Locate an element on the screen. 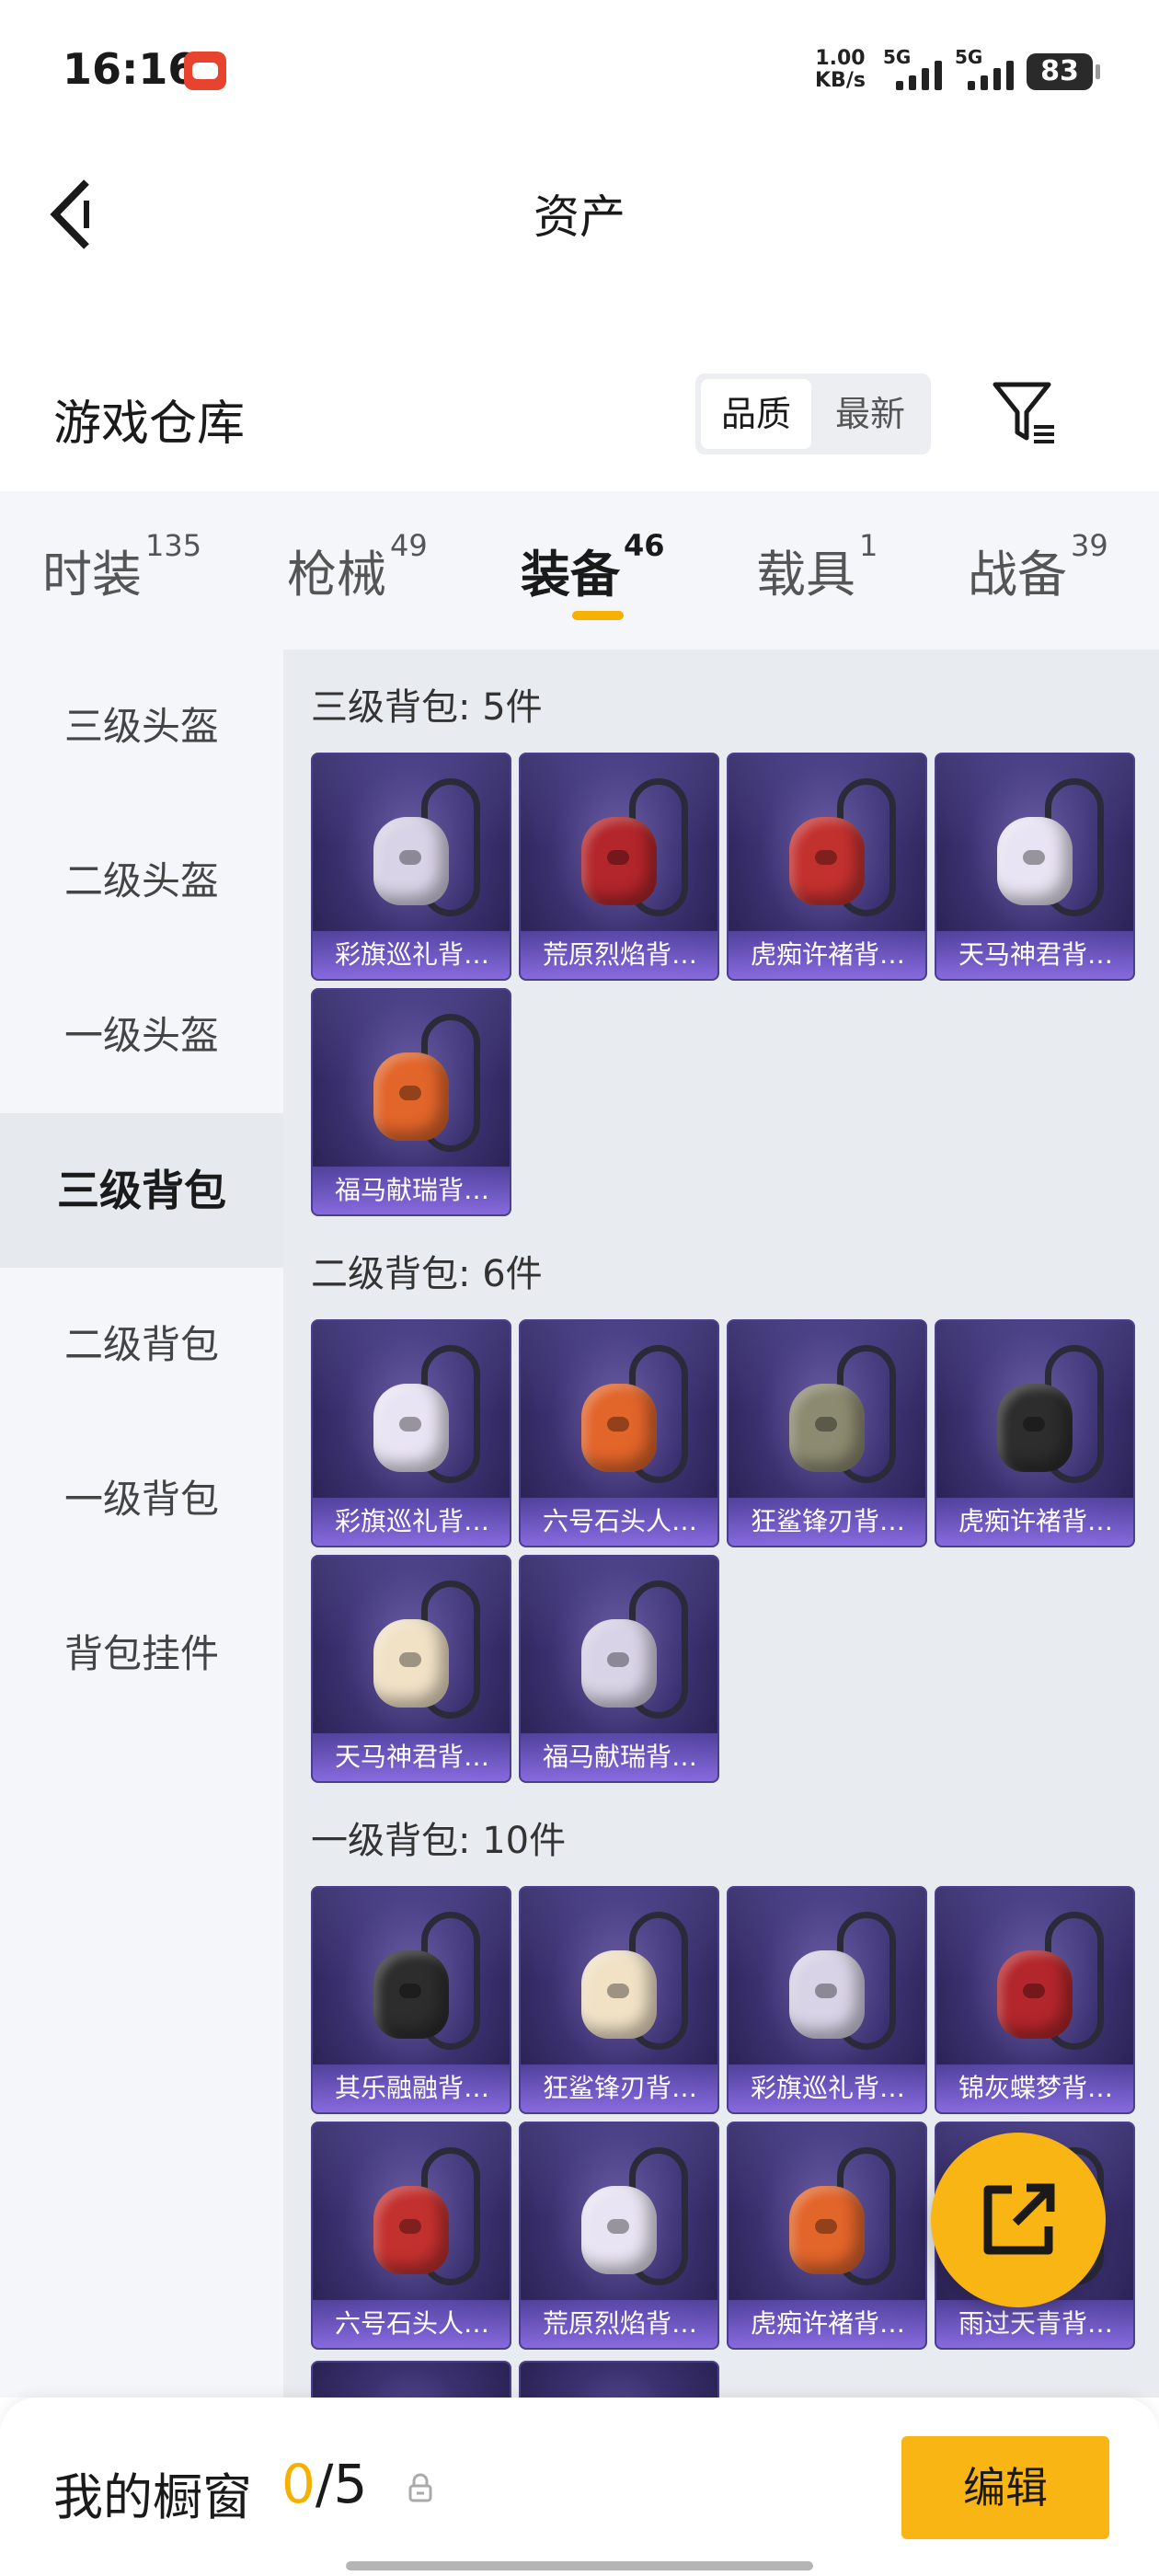 This screenshot has height=2576, width=1159. tab-label: 载具 is located at coordinates (805, 575).